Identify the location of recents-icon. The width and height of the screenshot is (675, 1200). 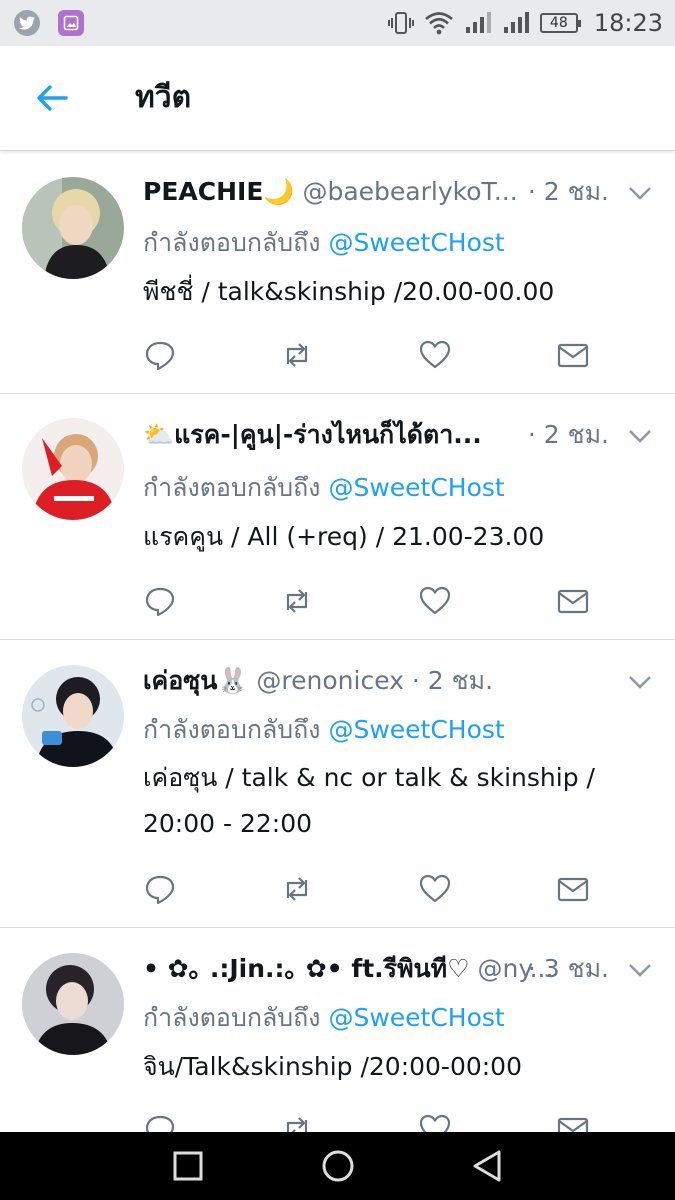
(188, 1166).